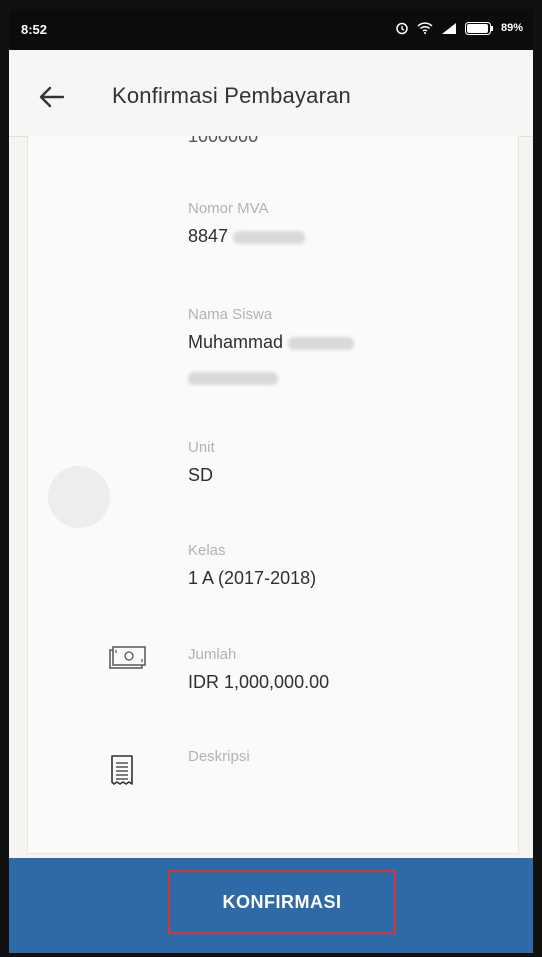 The image size is (542, 957). Describe the element at coordinates (259, 682) in the screenshot. I see `field-value: IDR 1,000,000.00` at that location.